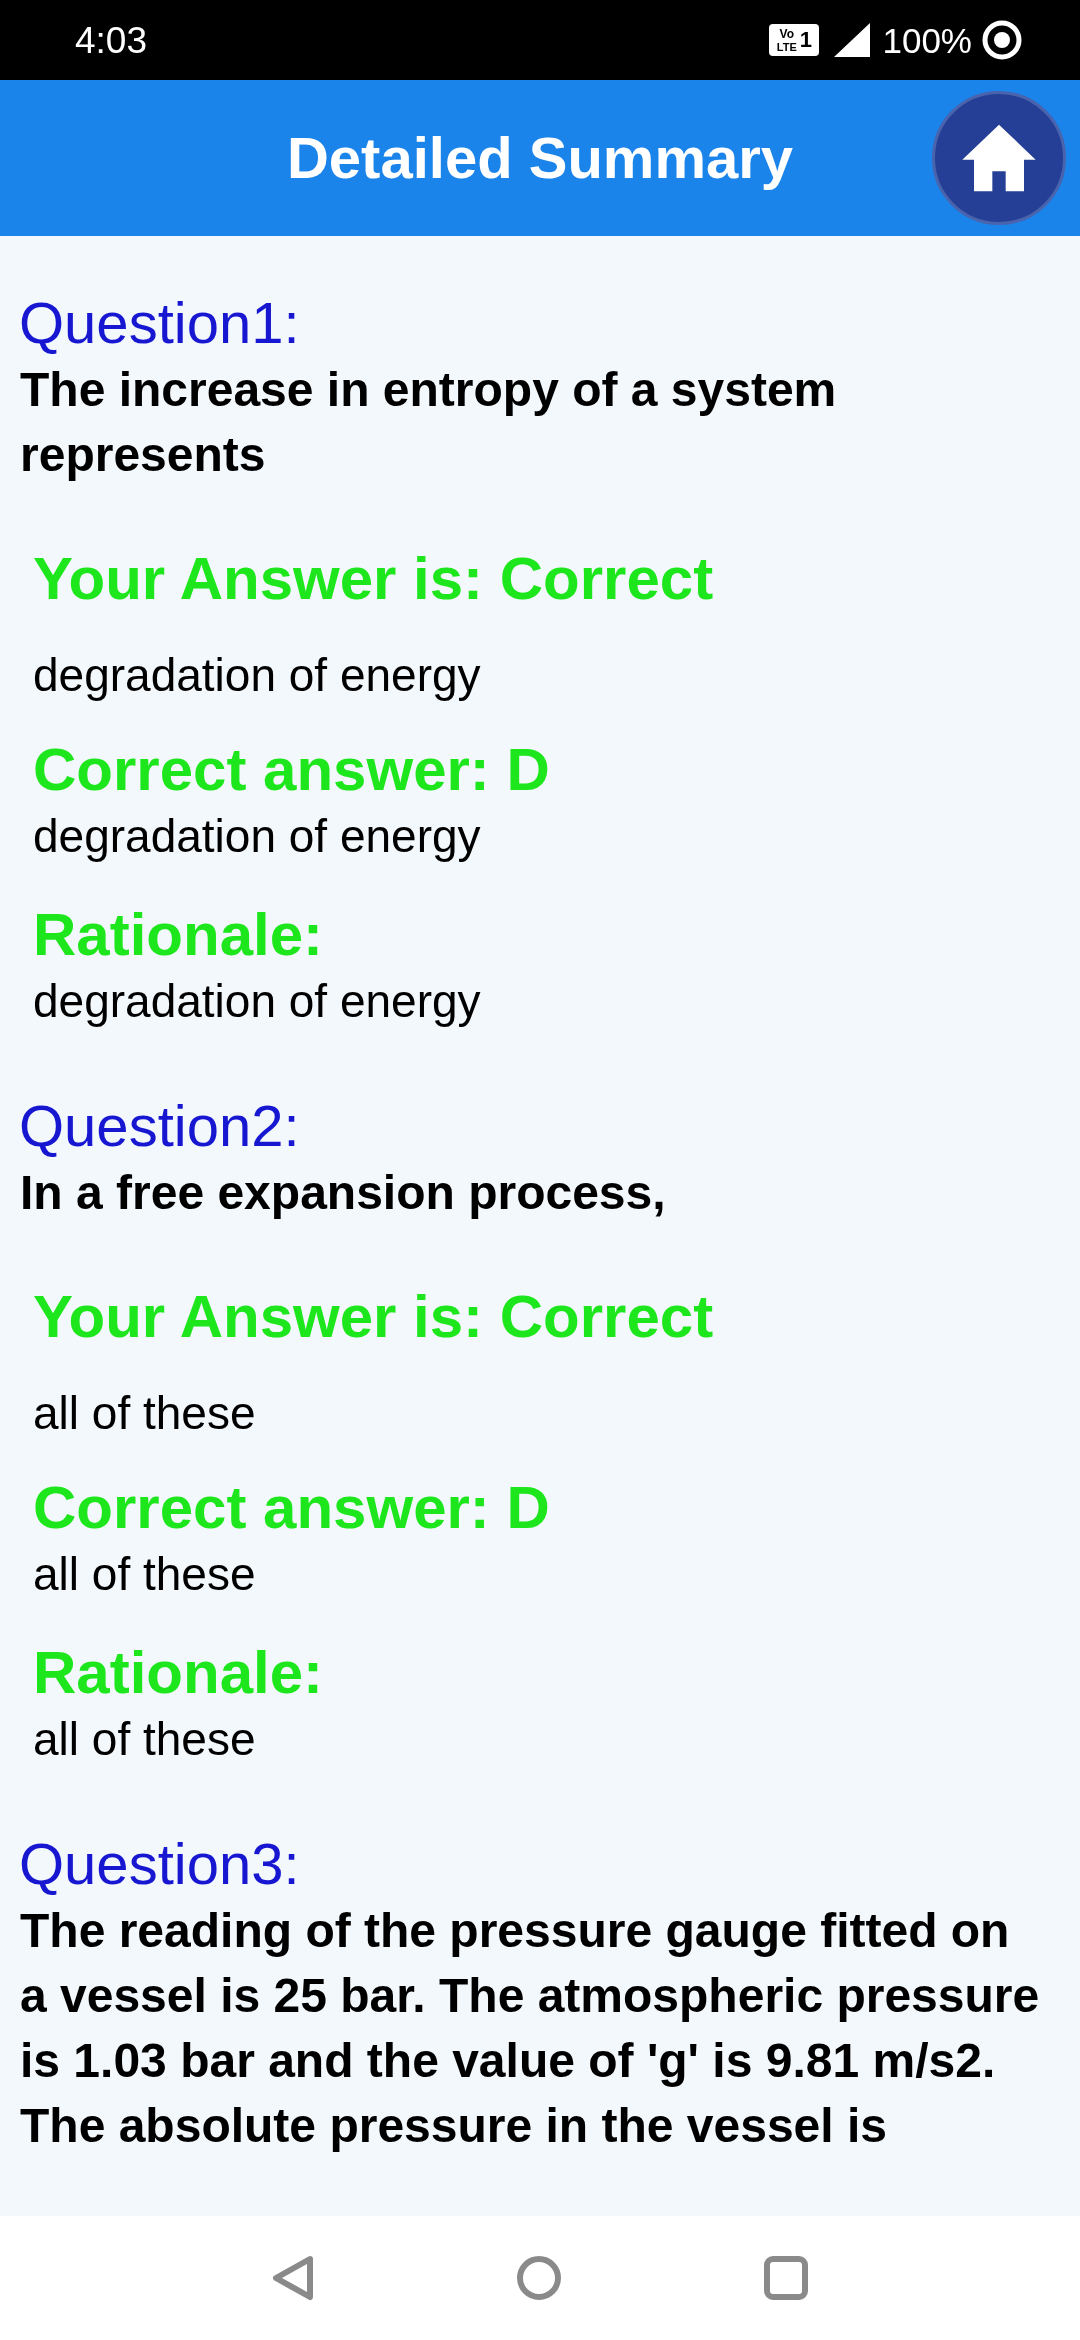 The image size is (1080, 2340). What do you see at coordinates (257, 675) in the screenshot?
I see `your-answer-text: degradation of energy` at bounding box center [257, 675].